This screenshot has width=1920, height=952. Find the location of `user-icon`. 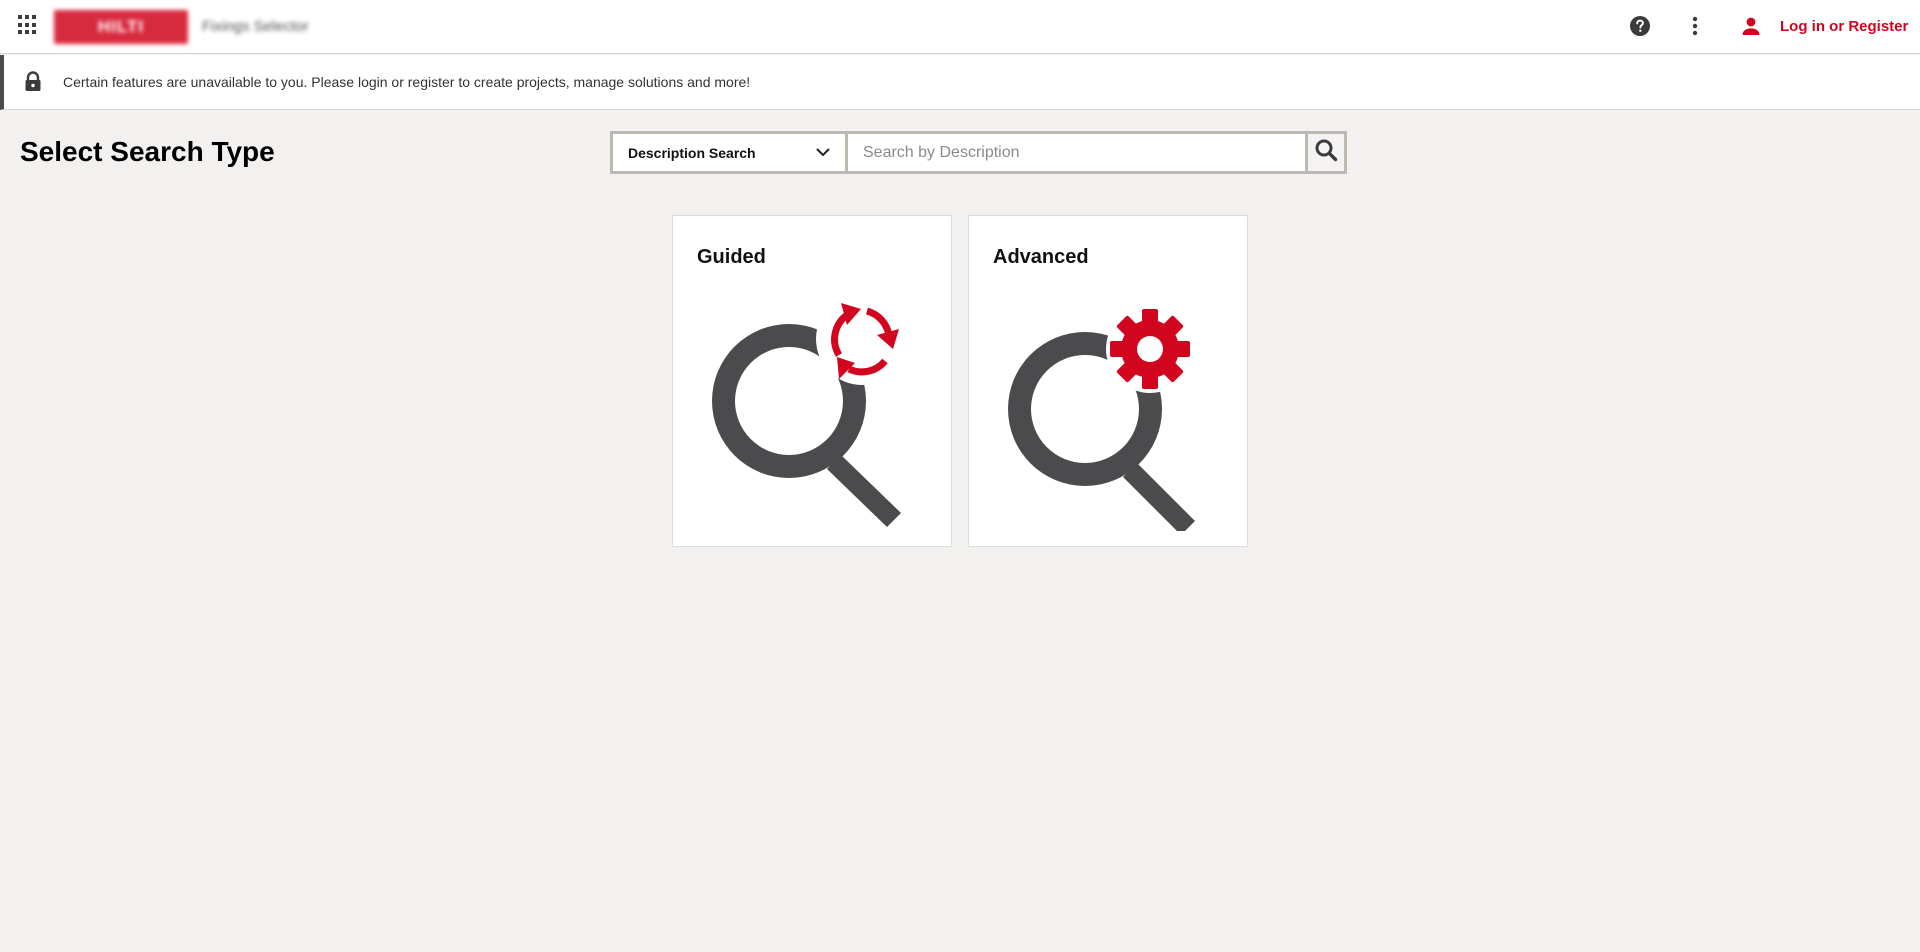

user-icon is located at coordinates (1751, 26).